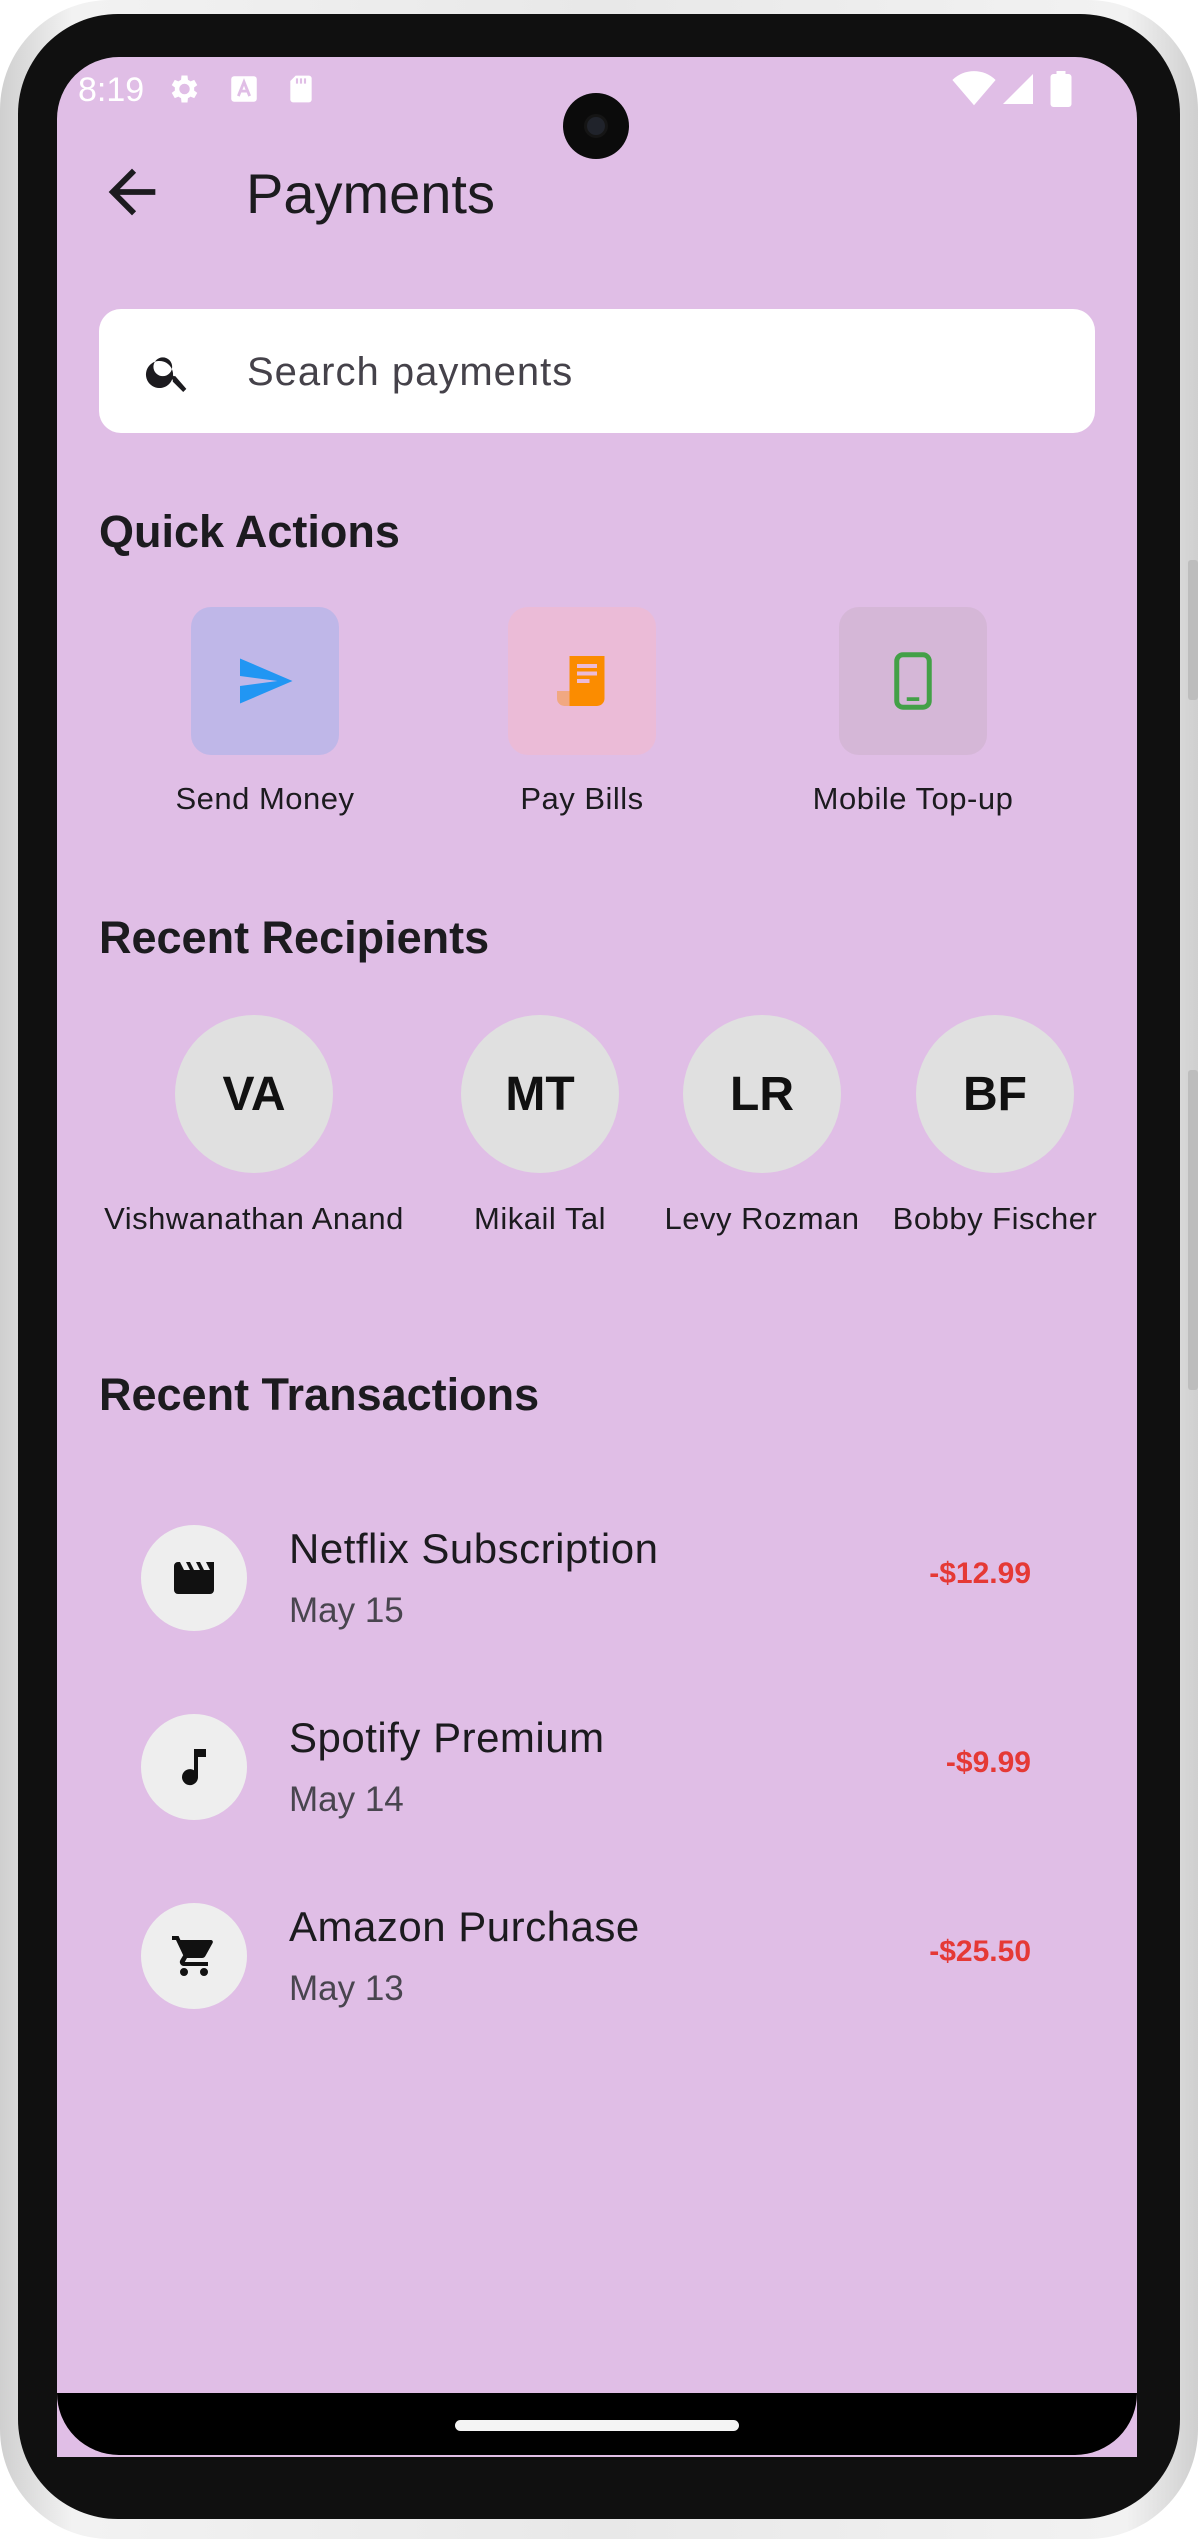 The image size is (1198, 2539). I want to click on front-camera, so click(596, 126).